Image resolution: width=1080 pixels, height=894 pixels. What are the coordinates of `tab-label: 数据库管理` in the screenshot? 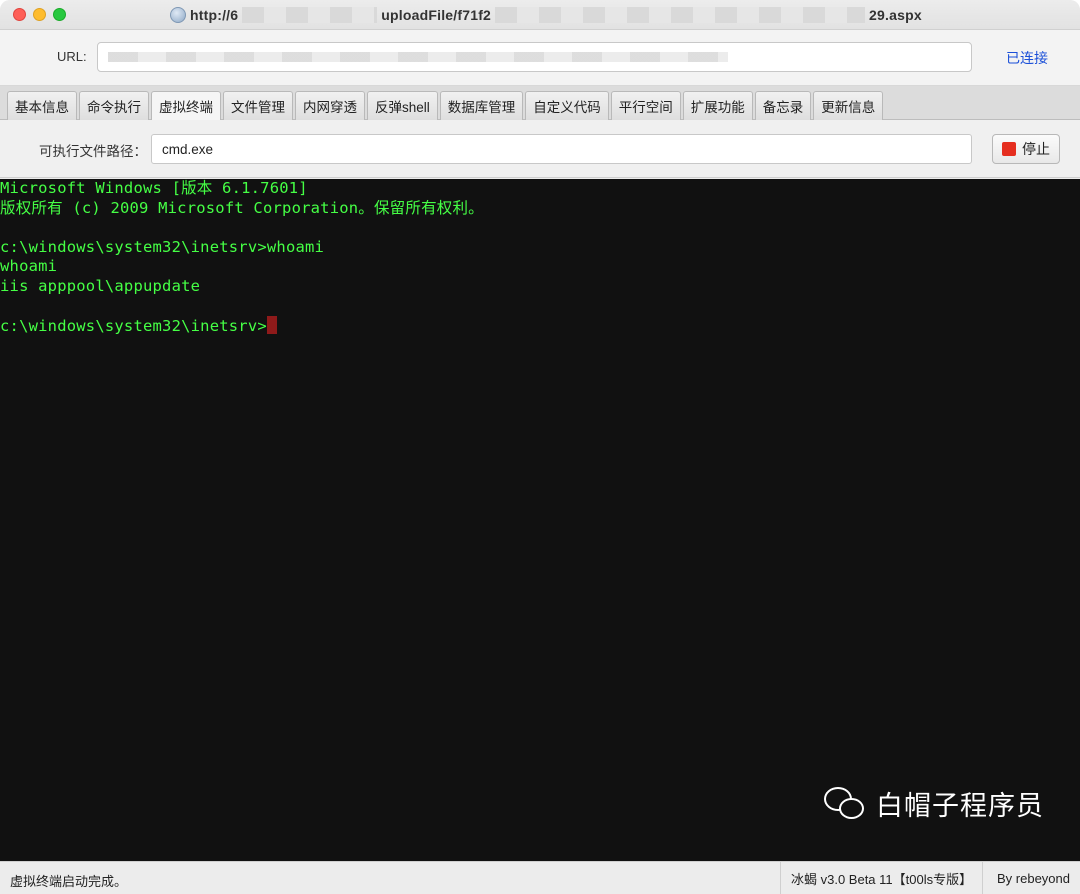 It's located at (481, 107).